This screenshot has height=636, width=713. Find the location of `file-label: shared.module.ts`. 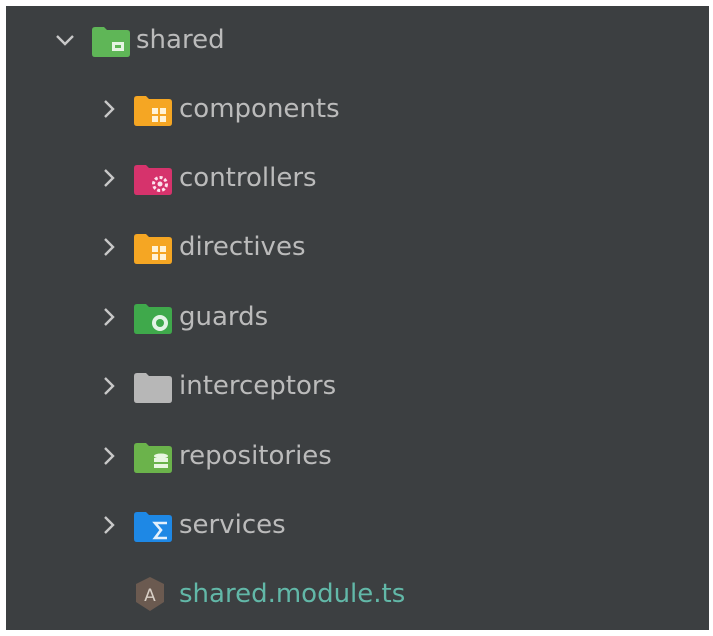

file-label: shared.module.ts is located at coordinates (292, 594).